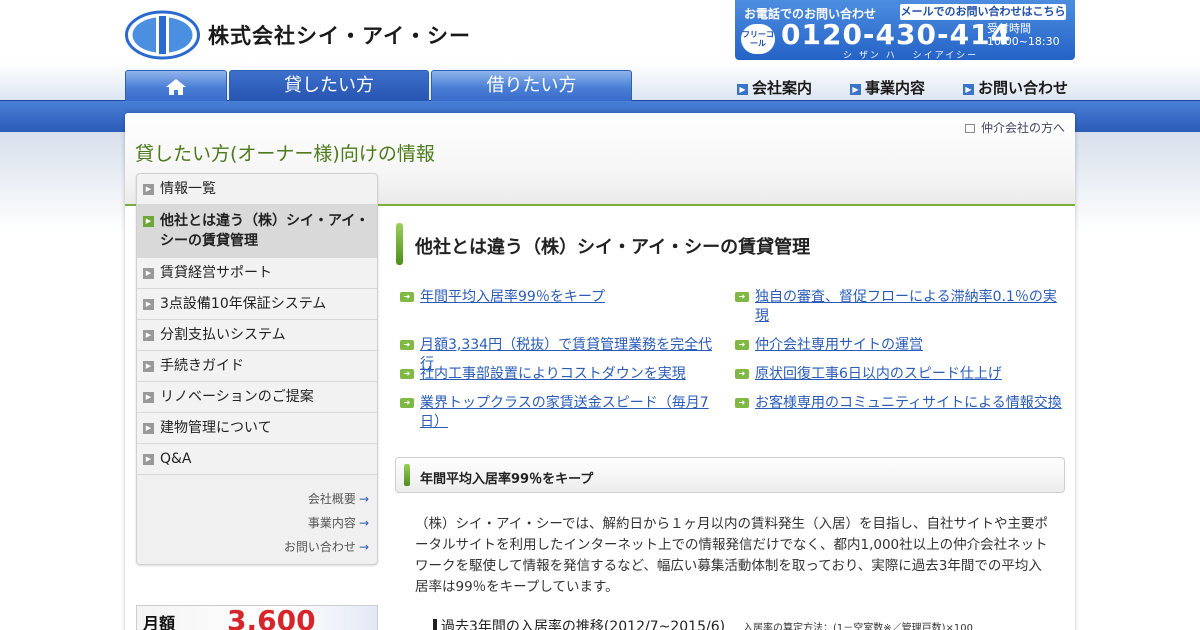 The image size is (1200, 630). I want to click on sidebar-item-label: 手続きガイド, so click(202, 366).